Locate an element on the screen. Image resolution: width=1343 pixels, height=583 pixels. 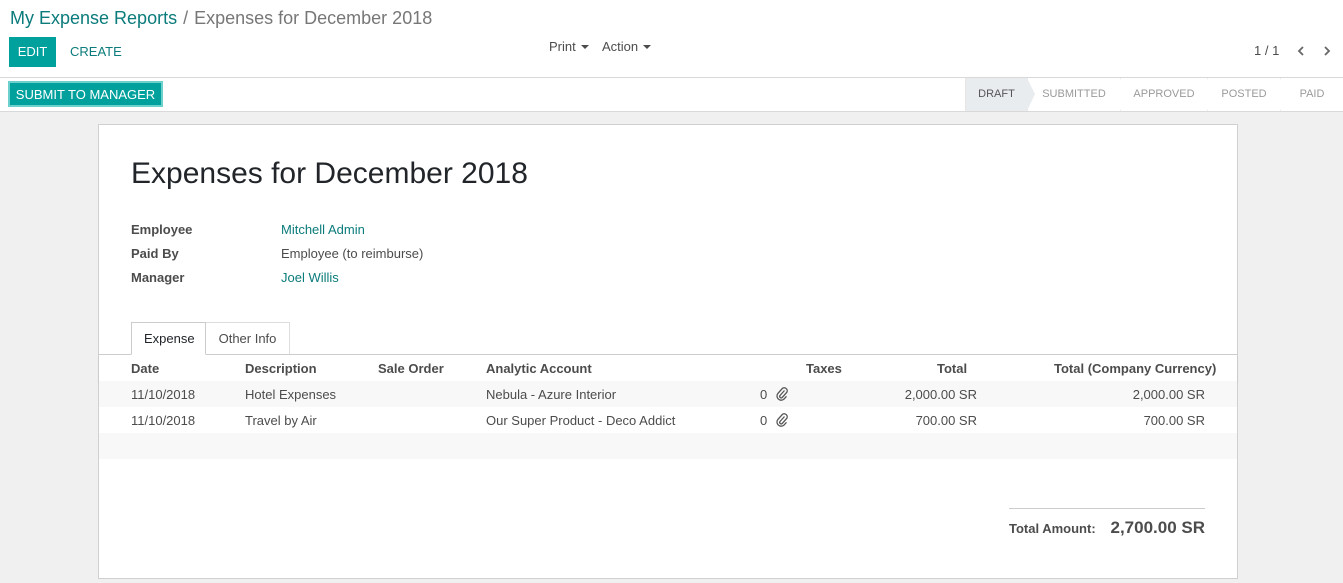
stage-posted: POSTED is located at coordinates (1247, 94).